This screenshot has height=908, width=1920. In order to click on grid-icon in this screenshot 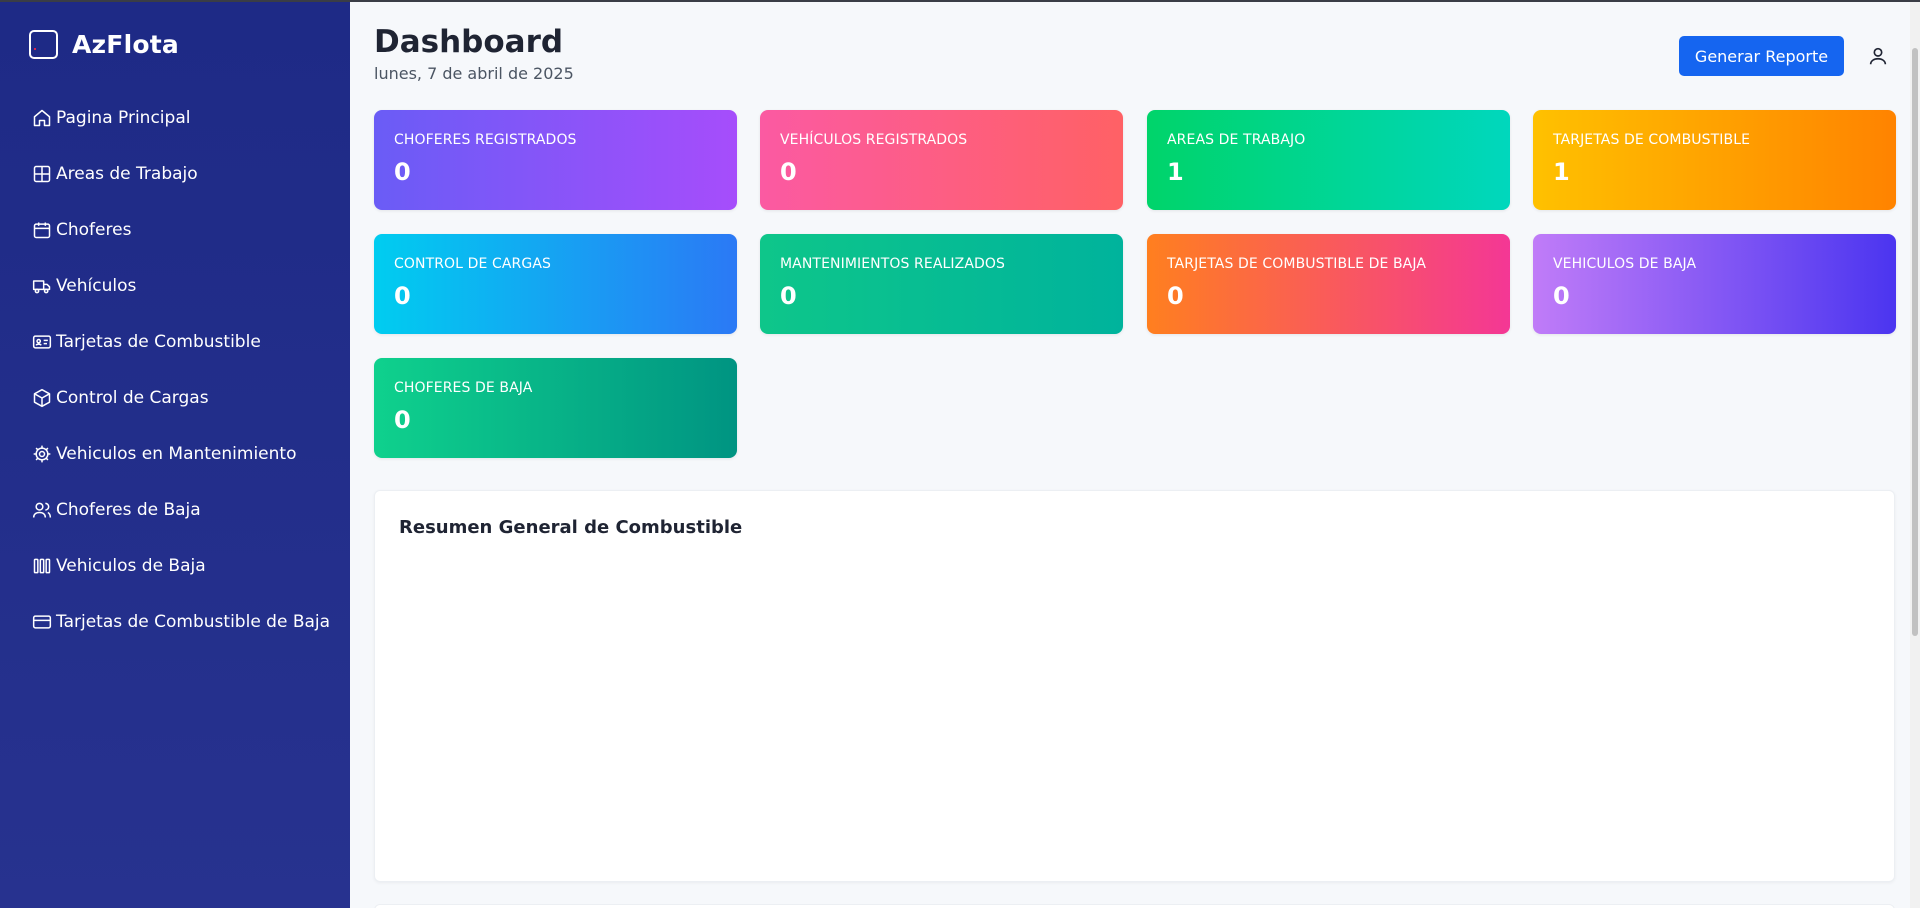, I will do `click(42, 174)`.